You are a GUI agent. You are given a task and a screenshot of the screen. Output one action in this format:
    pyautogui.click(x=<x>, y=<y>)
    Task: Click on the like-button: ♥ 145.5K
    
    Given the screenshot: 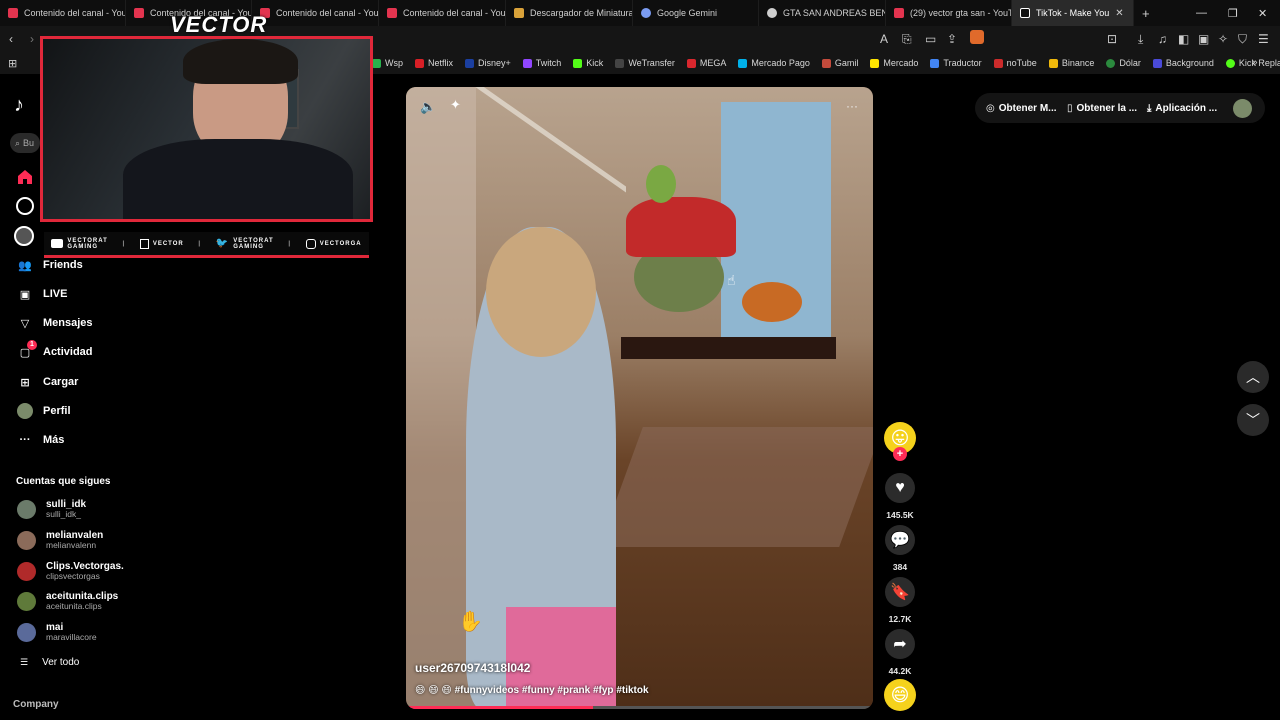 What is the action you would take?
    pyautogui.click(x=900, y=496)
    